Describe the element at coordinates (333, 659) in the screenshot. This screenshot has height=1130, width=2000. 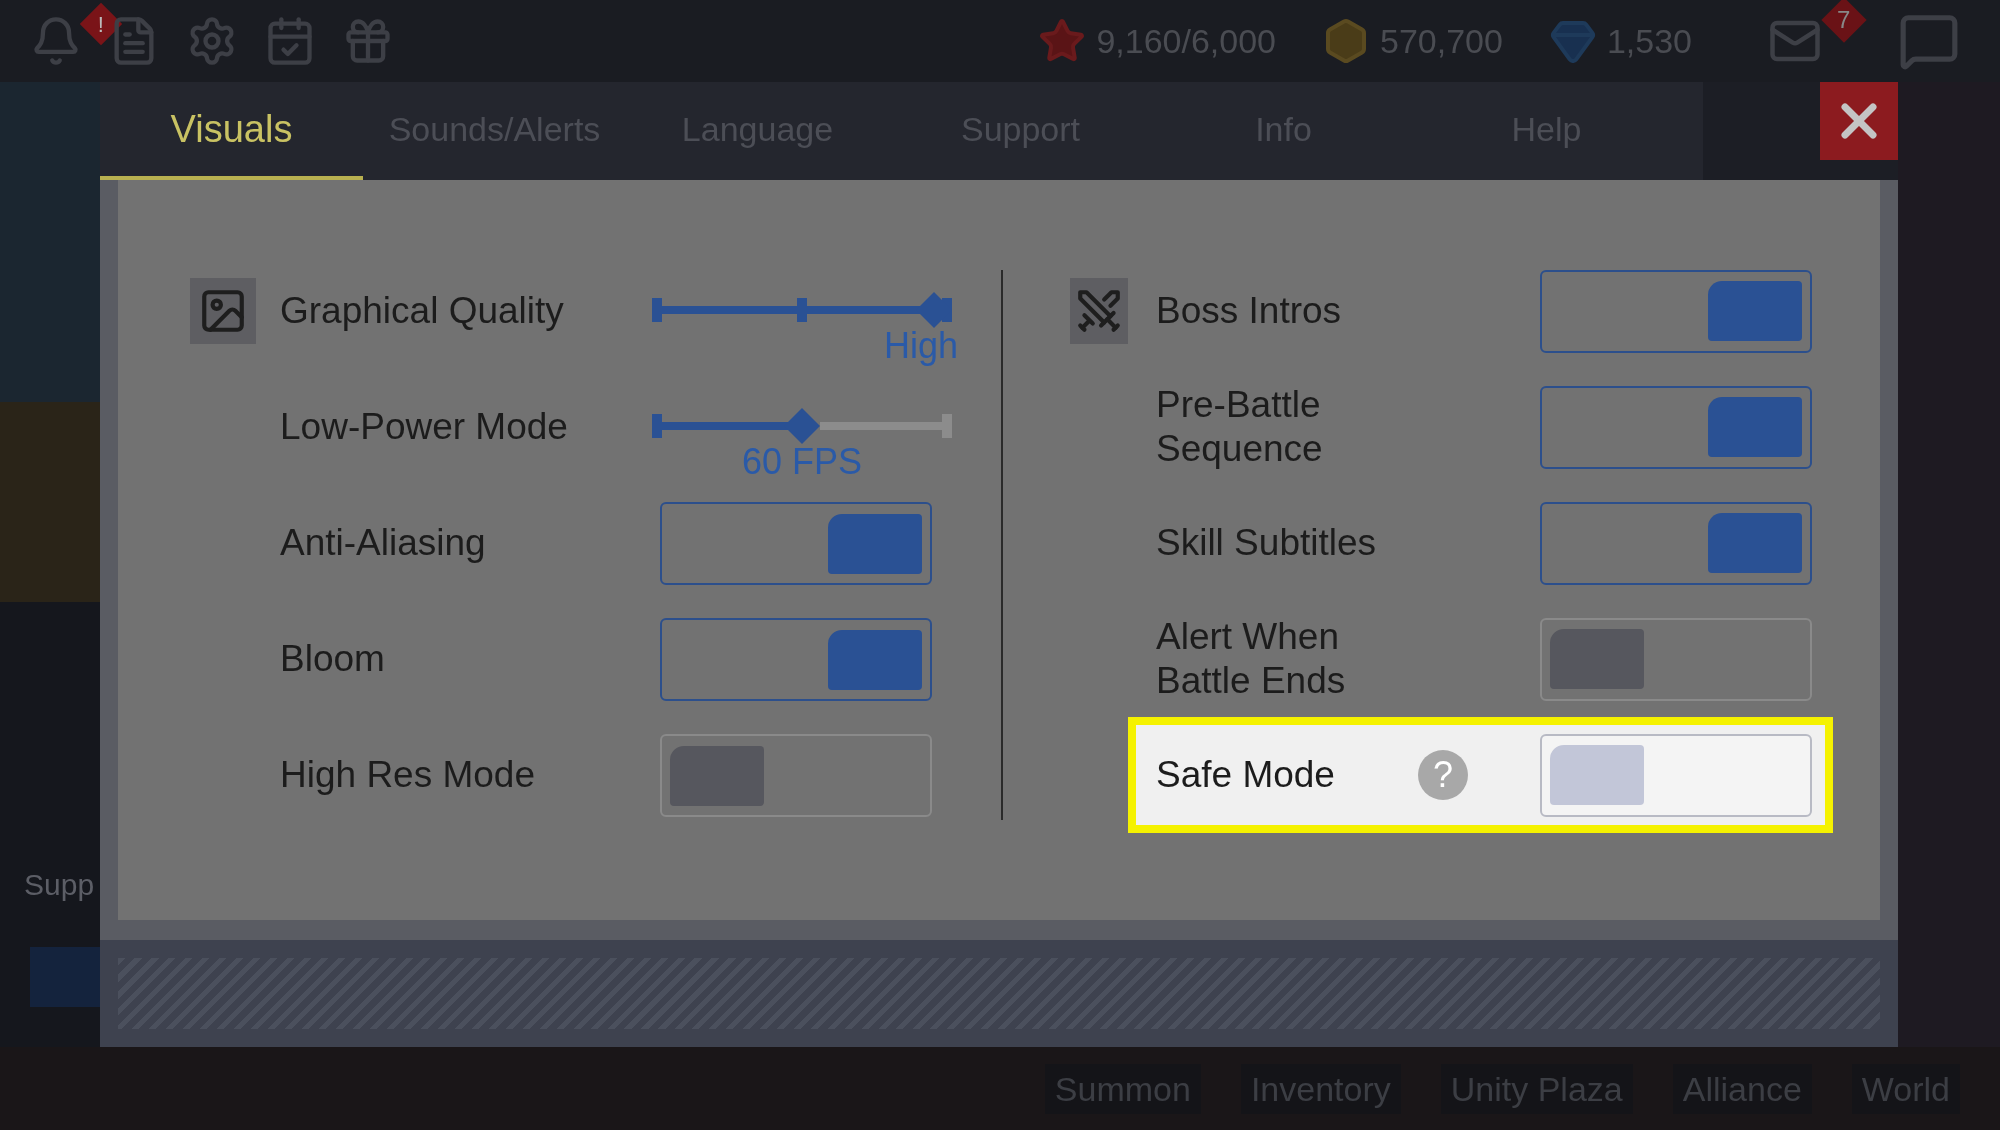
I see `setting-label: Bloom` at that location.